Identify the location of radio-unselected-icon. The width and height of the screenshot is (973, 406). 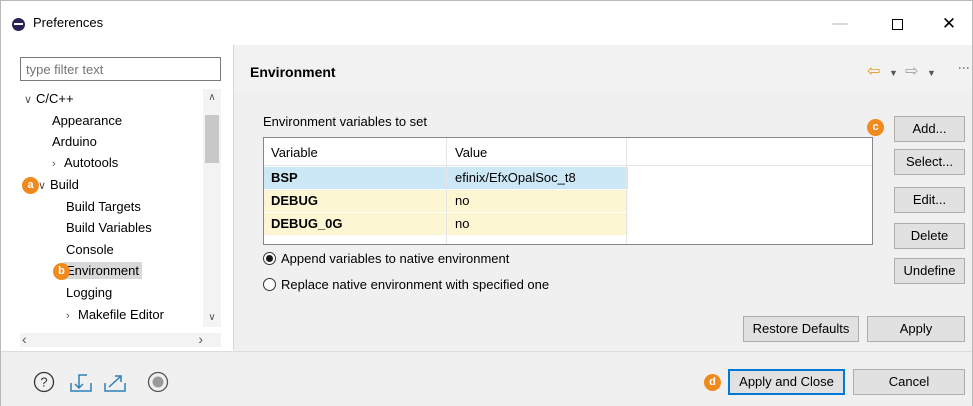
(269, 284).